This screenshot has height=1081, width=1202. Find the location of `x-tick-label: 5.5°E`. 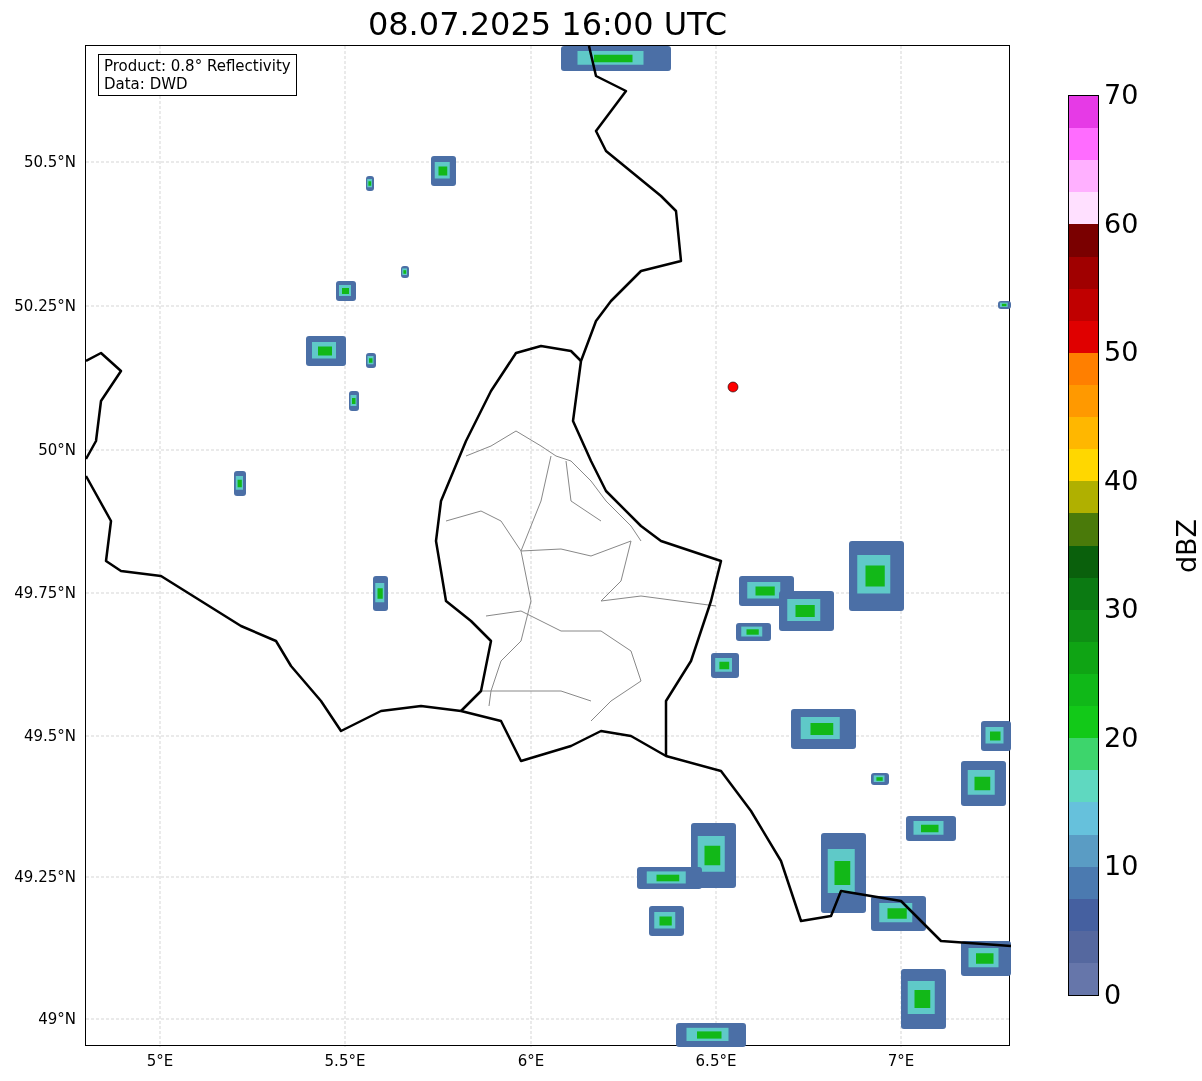

x-tick-label: 5.5°E is located at coordinates (345, 1061).